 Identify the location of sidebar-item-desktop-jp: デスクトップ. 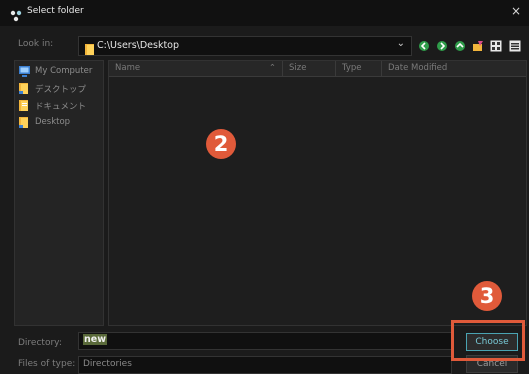
(60, 89).